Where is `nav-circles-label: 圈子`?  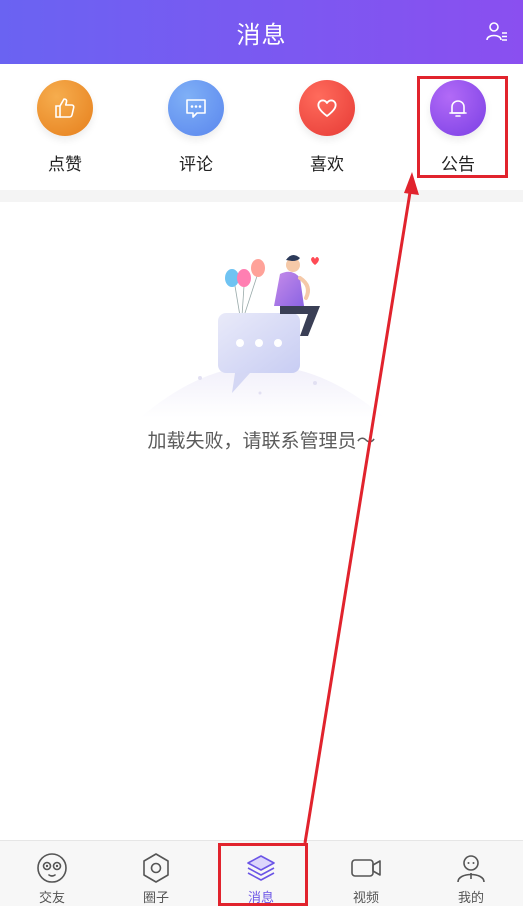 nav-circles-label: 圈子 is located at coordinates (155, 898).